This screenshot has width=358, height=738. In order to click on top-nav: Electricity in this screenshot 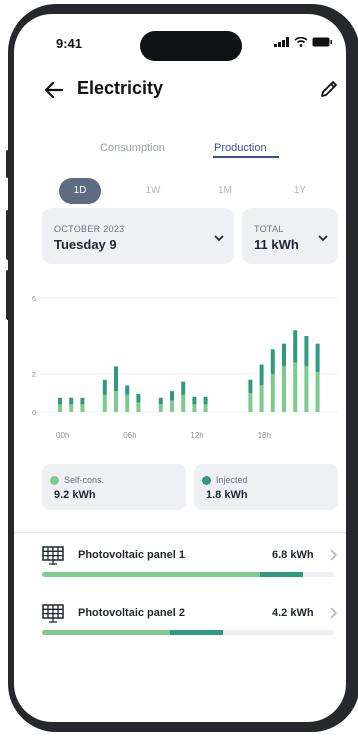, I will do `click(180, 91)`.